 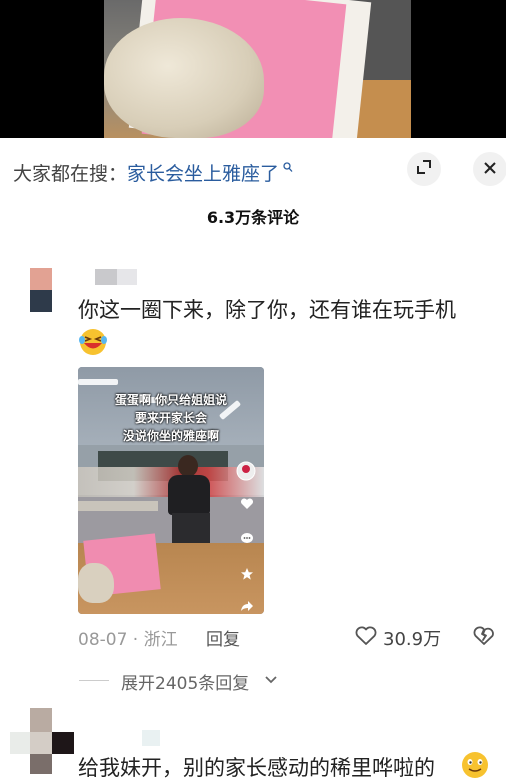 I want to click on comment-text: 给我妹开，别的家长感动的稀里哗啦的, so click(x=256, y=768).